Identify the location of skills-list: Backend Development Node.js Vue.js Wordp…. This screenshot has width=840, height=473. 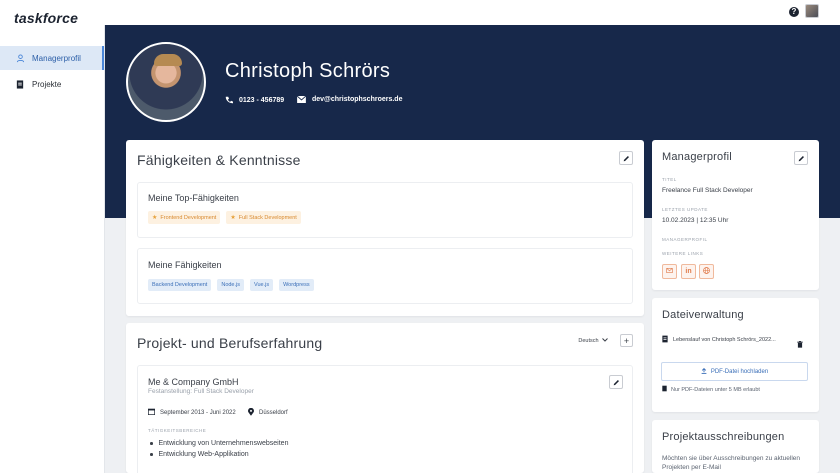
(231, 285).